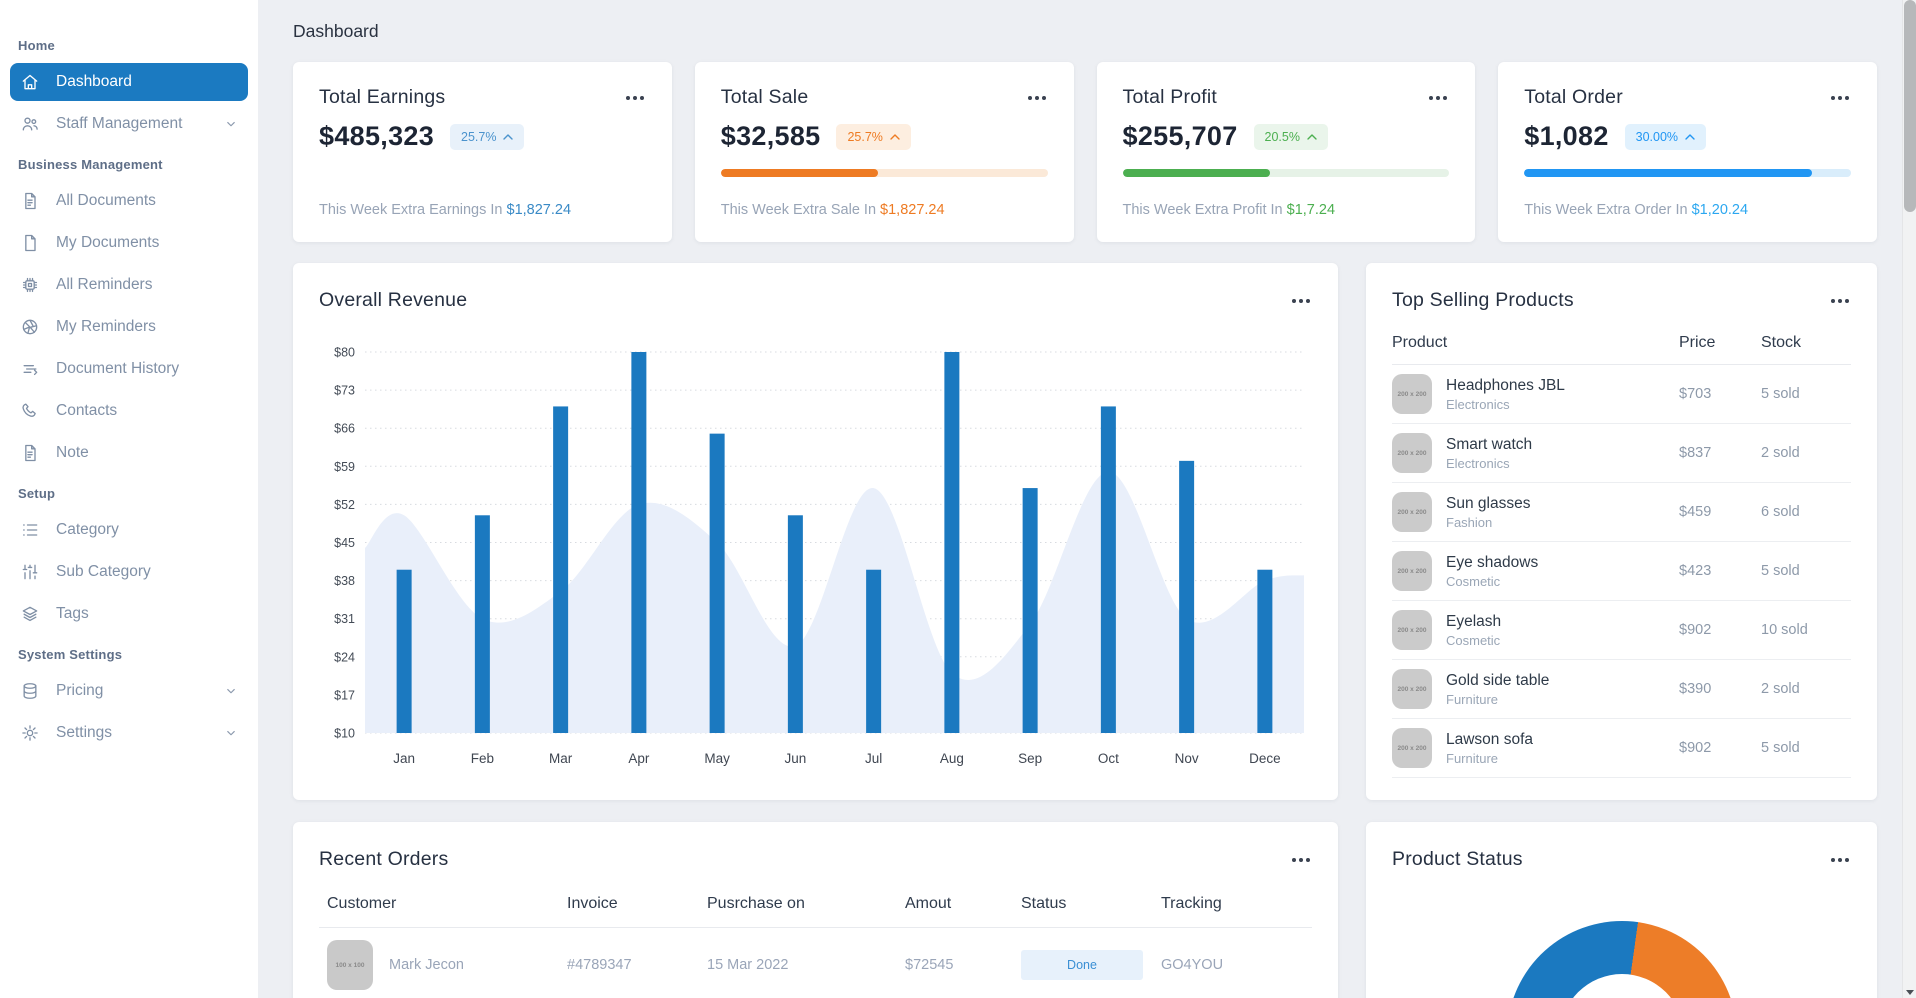 Image resolution: width=1916 pixels, height=998 pixels. I want to click on svg-text: Jan, so click(404, 758).